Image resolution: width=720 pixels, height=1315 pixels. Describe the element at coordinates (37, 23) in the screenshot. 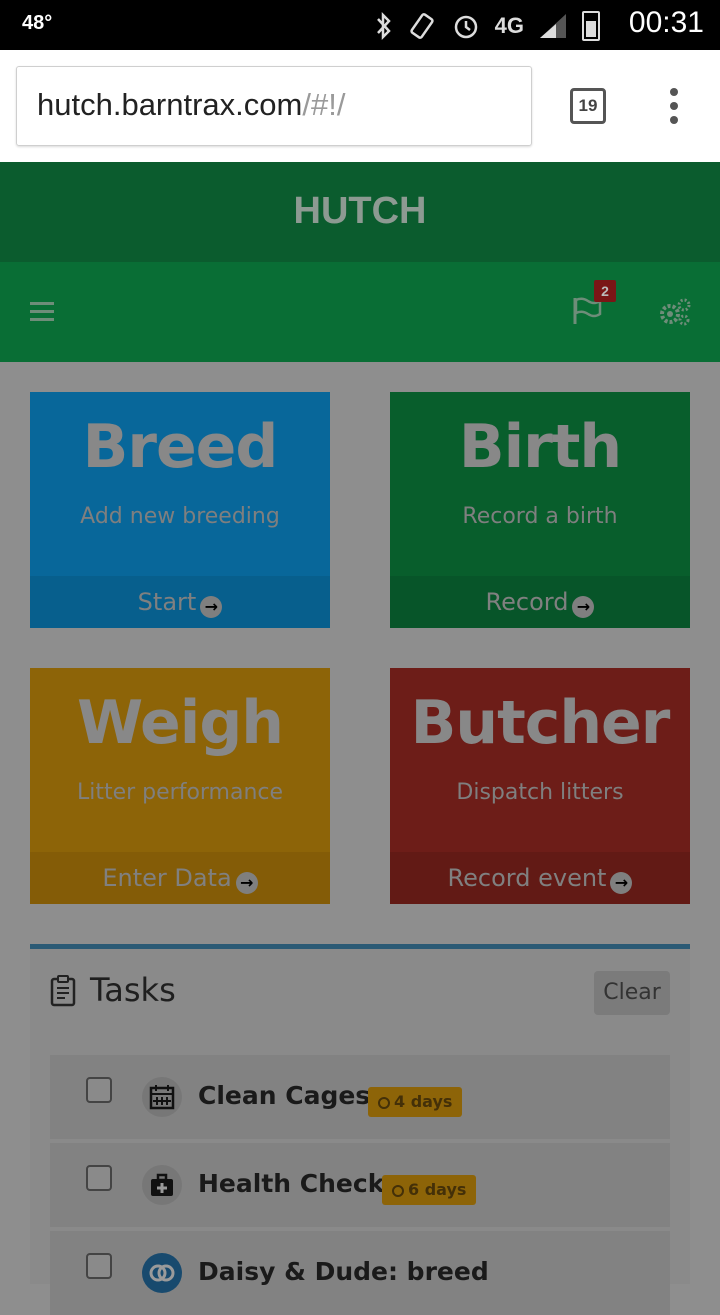

I see `temperature-indicator: 48°` at that location.